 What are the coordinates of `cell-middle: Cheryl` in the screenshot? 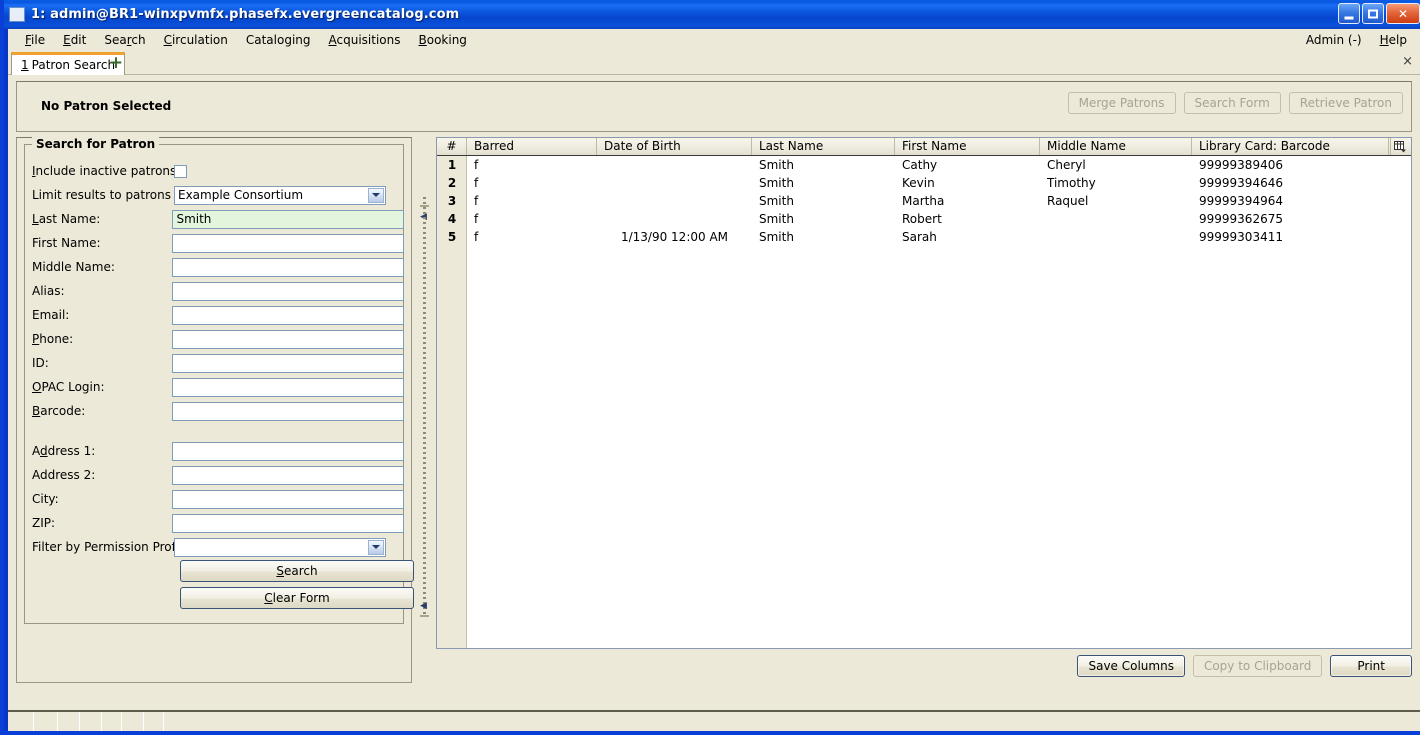 It's located at (1066, 165).